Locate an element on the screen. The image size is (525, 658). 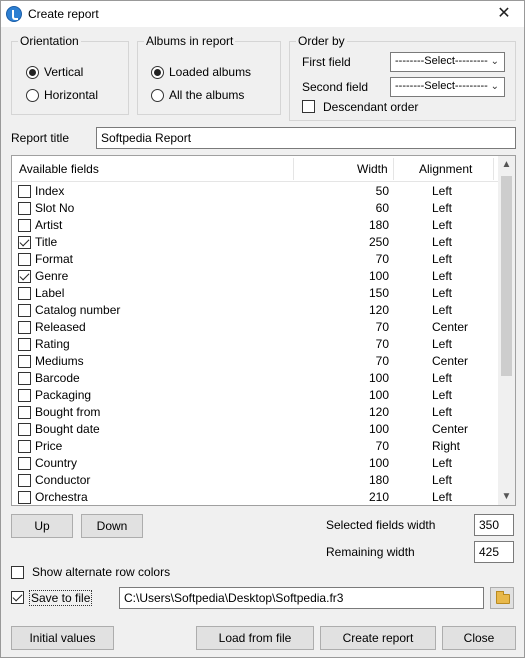
field-name: Genre is located at coordinates (52, 276).